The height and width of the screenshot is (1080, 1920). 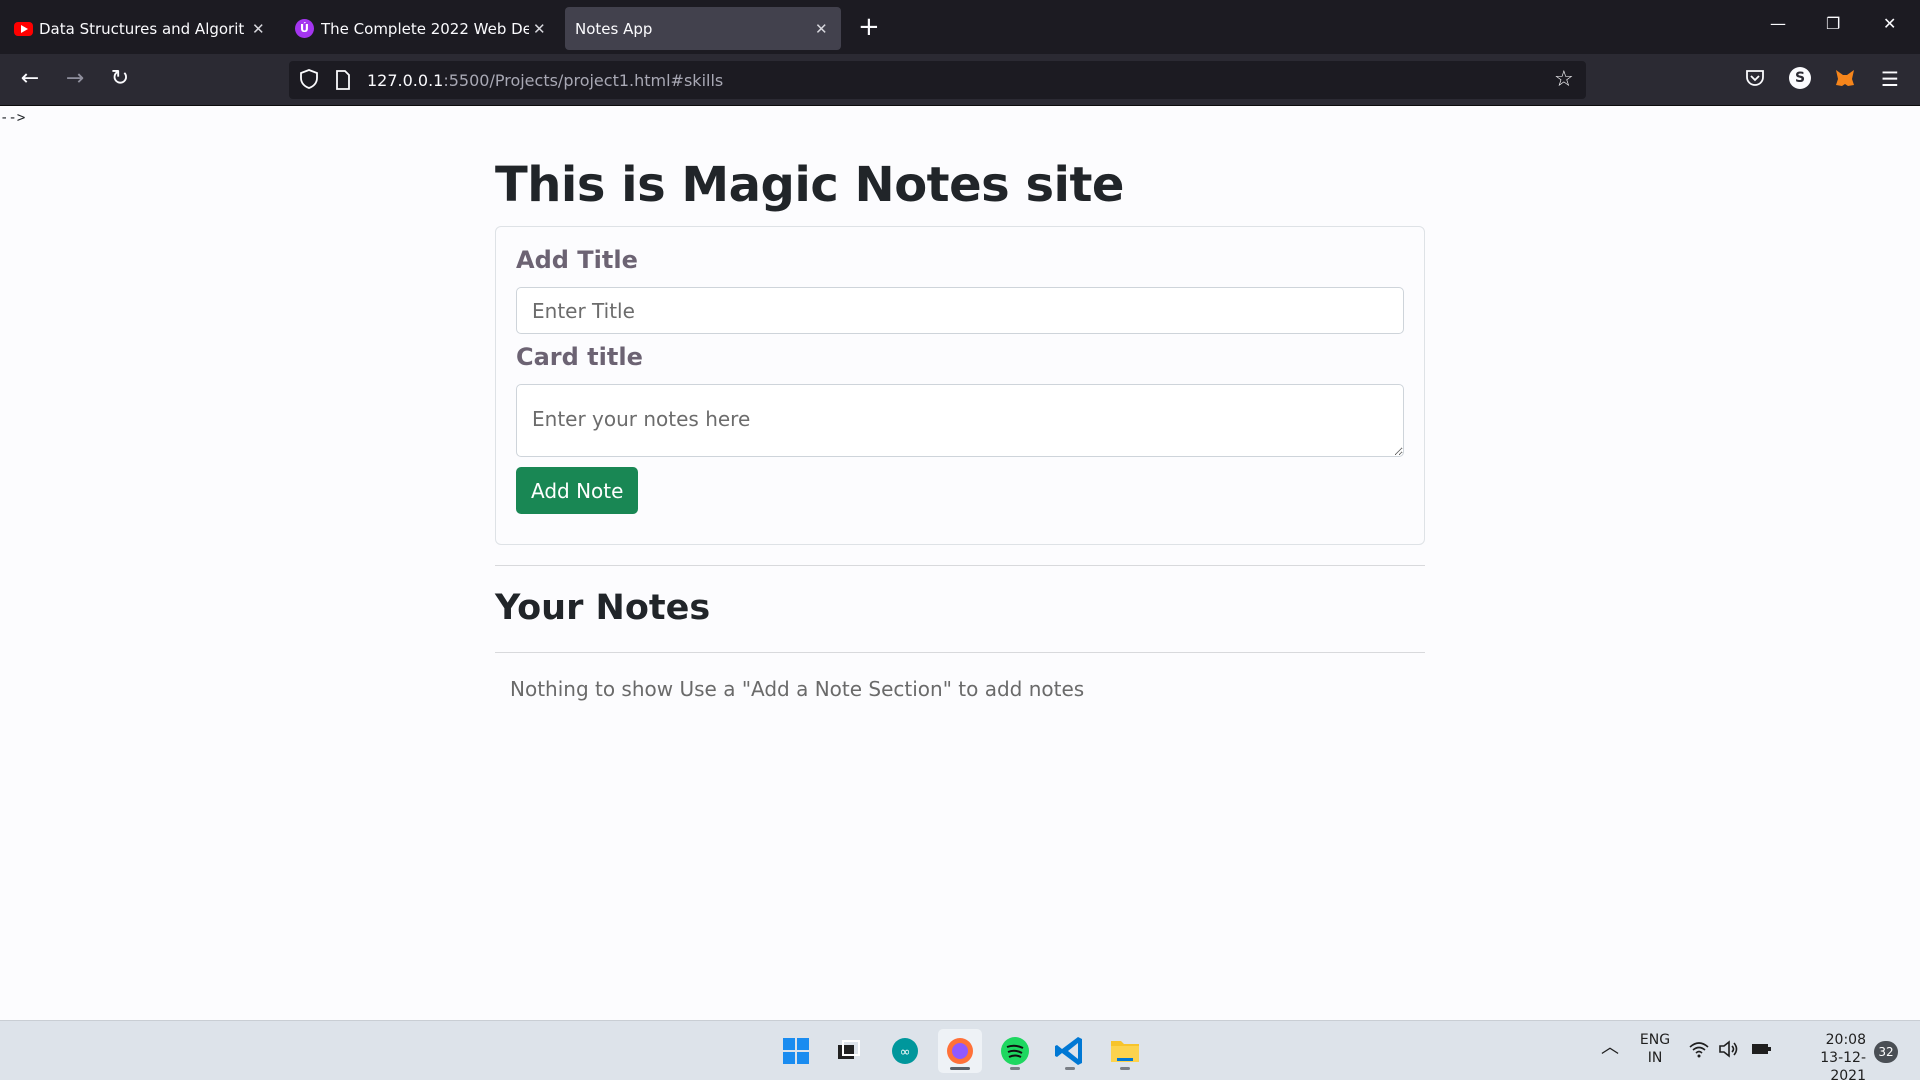 What do you see at coordinates (1564, 79) in the screenshot?
I see `bookmark-star-icon: ☆` at bounding box center [1564, 79].